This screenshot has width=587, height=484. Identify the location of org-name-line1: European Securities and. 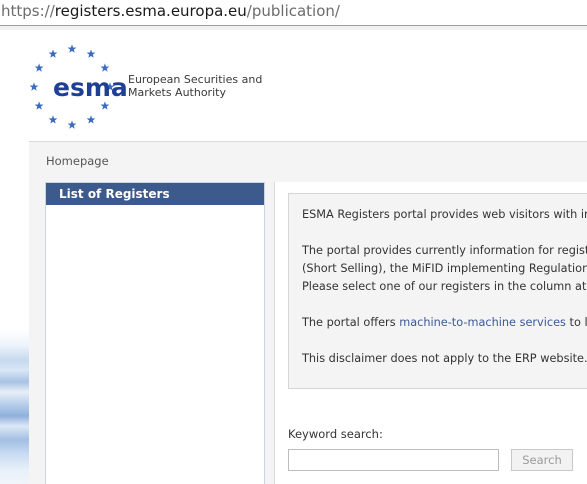
(195, 79).